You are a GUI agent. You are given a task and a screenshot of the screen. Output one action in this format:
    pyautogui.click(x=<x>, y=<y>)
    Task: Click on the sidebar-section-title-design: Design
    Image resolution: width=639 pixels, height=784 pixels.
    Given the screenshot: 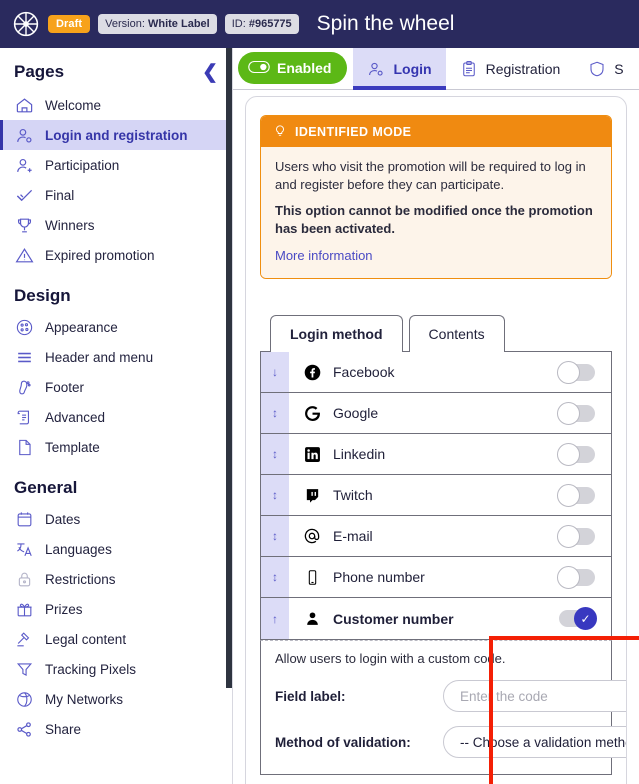 What is the action you would take?
    pyautogui.click(x=42, y=295)
    